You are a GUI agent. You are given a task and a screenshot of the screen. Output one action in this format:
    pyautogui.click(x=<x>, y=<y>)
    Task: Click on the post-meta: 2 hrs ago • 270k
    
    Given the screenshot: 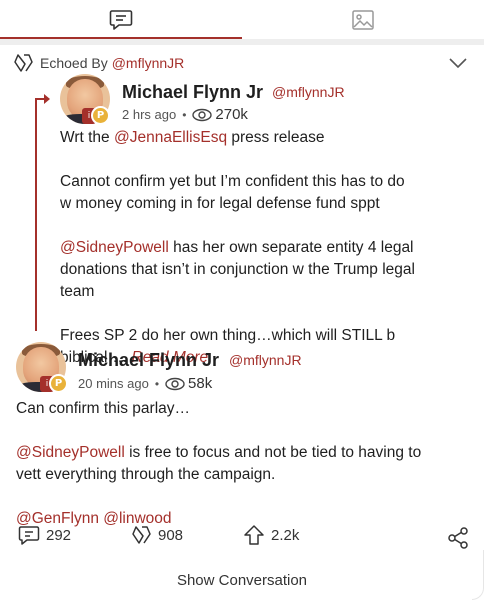 What is the action you would take?
    pyautogui.click(x=185, y=114)
    